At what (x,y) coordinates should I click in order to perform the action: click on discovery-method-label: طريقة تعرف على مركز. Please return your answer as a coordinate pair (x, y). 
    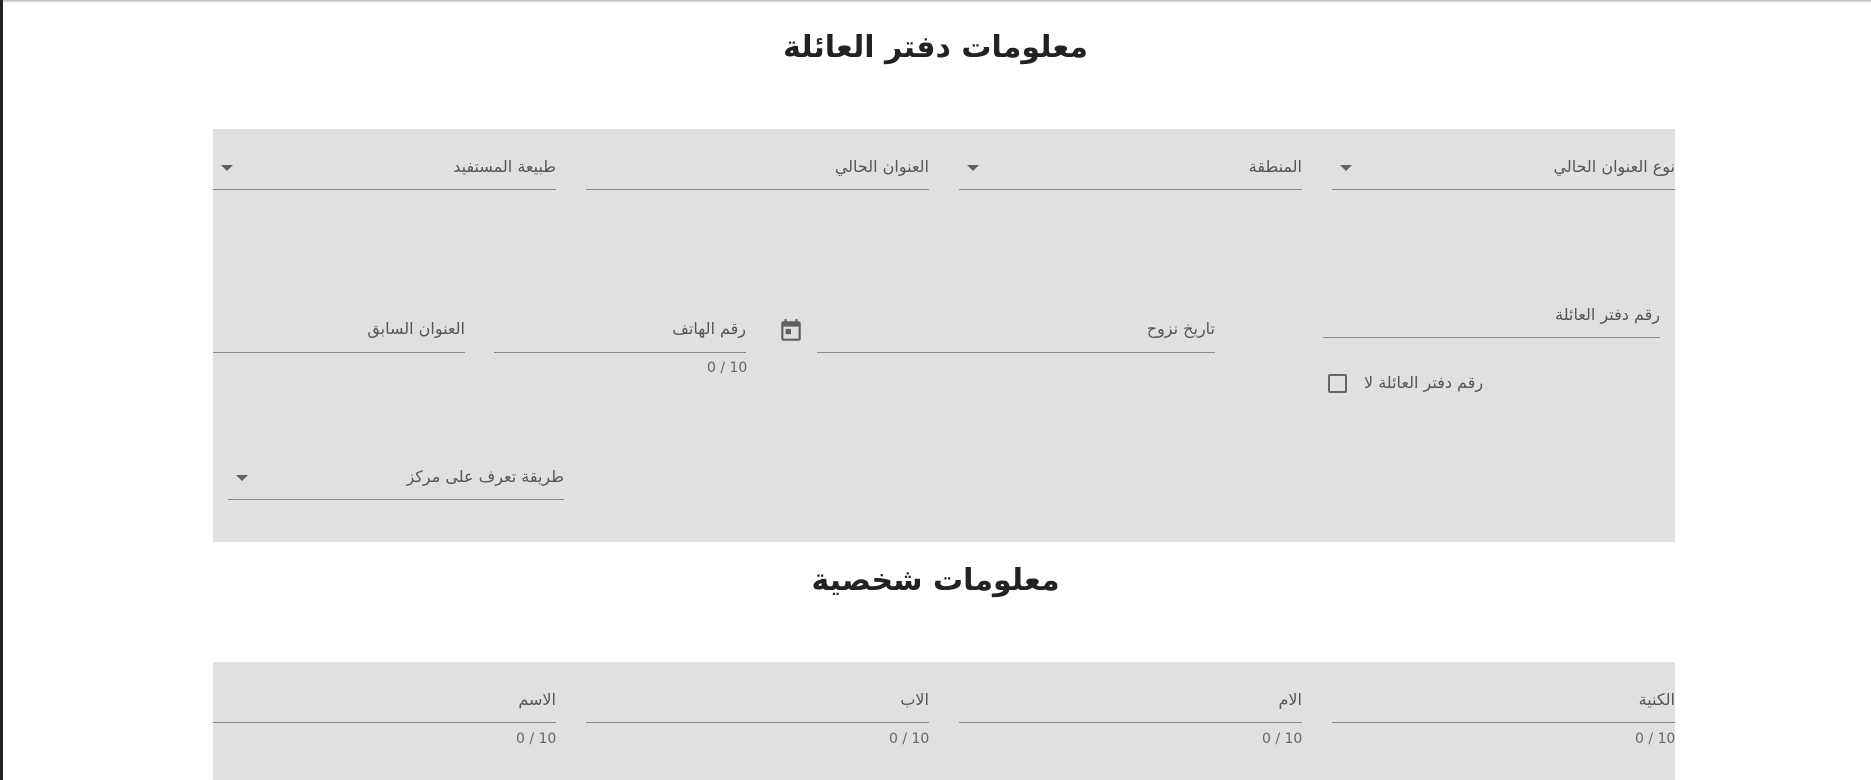
    Looking at the image, I should click on (485, 476).